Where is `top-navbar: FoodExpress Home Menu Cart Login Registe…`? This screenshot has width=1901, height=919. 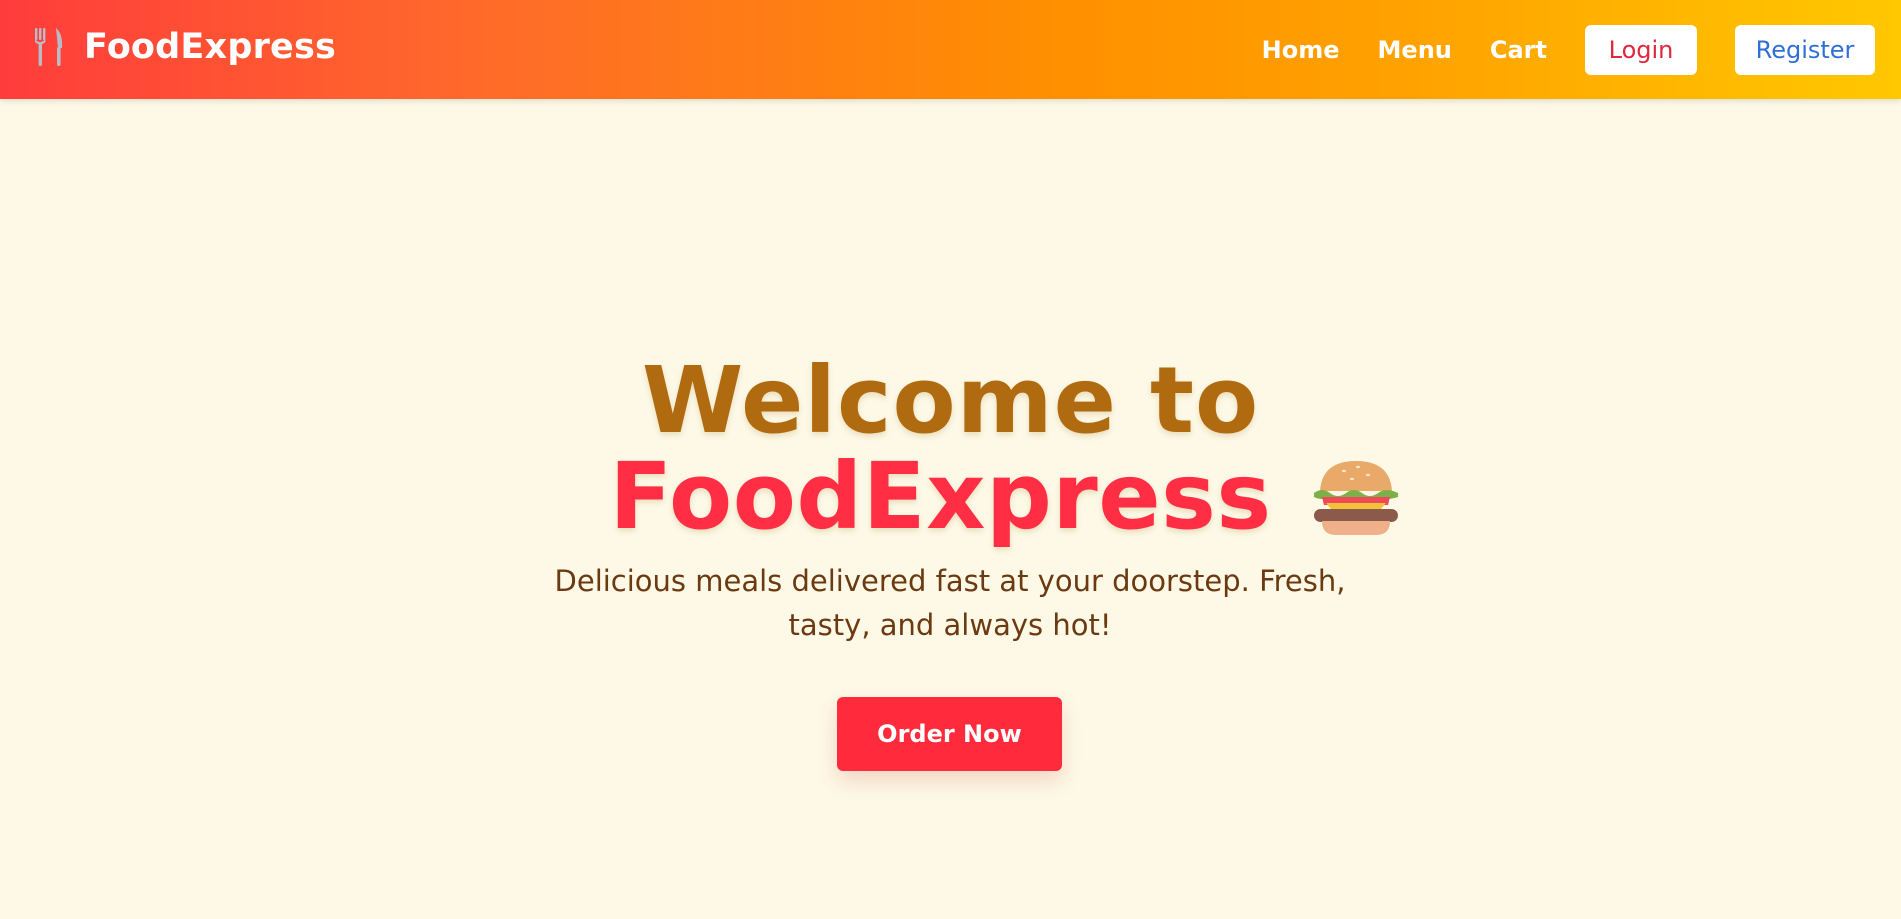
top-navbar: FoodExpress Home Menu Cart Login Registe… is located at coordinates (950, 49).